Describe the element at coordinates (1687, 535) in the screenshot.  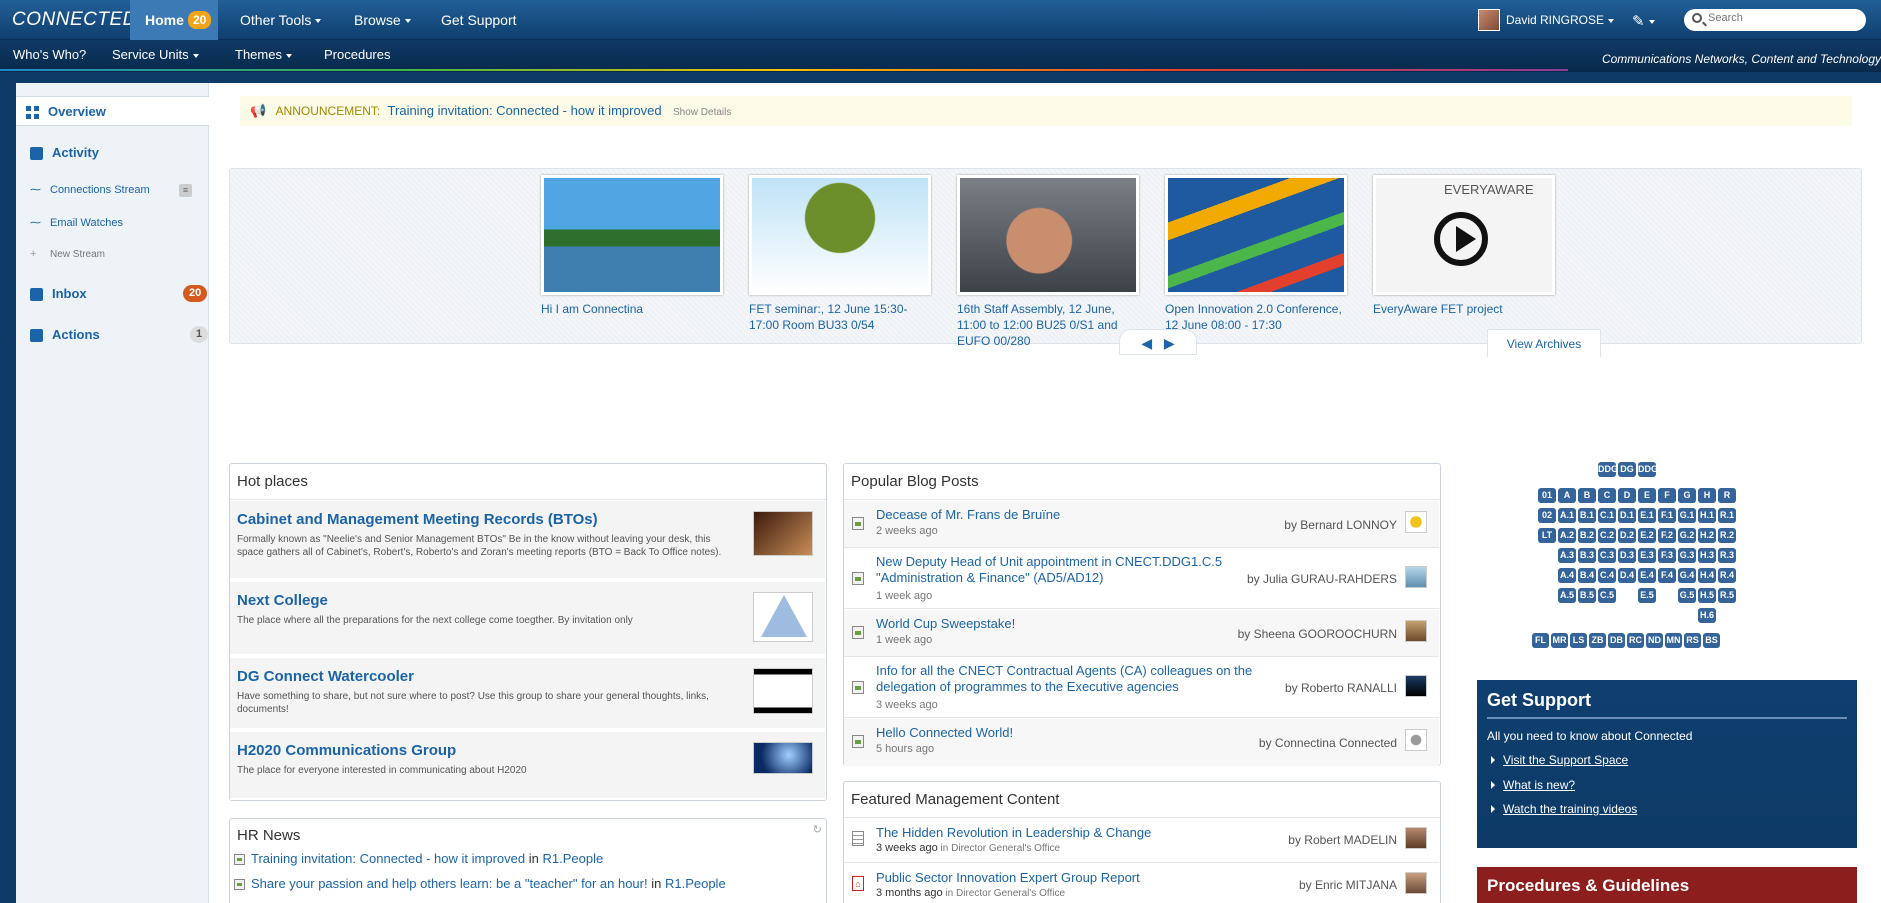
I see `org-unit-button: G.2` at that location.